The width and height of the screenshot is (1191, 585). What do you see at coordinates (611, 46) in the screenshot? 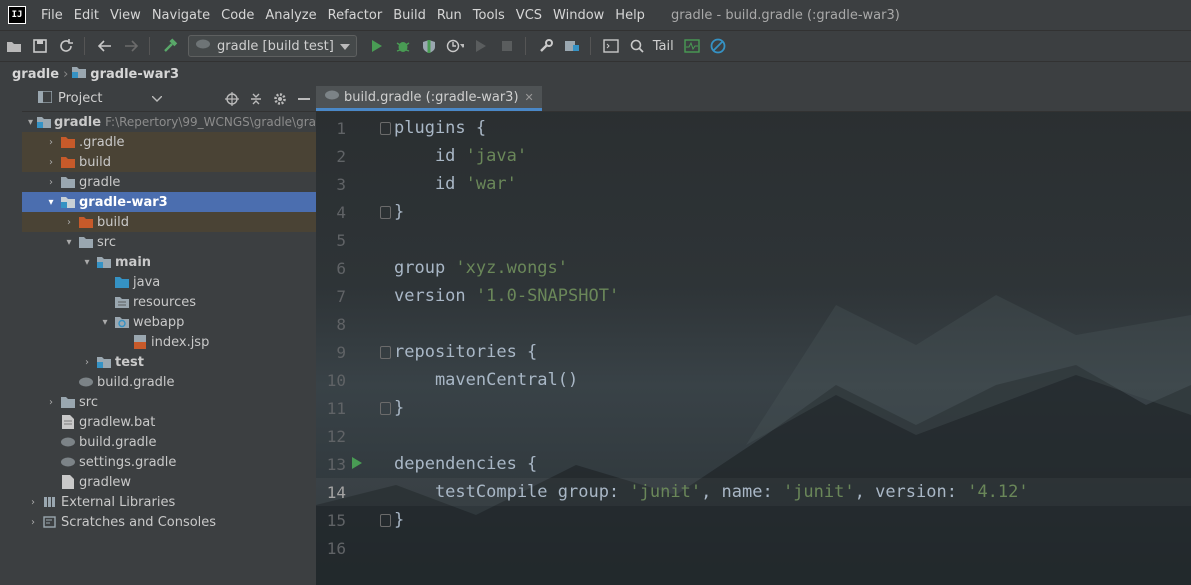
I see `terminal-window-icon` at bounding box center [611, 46].